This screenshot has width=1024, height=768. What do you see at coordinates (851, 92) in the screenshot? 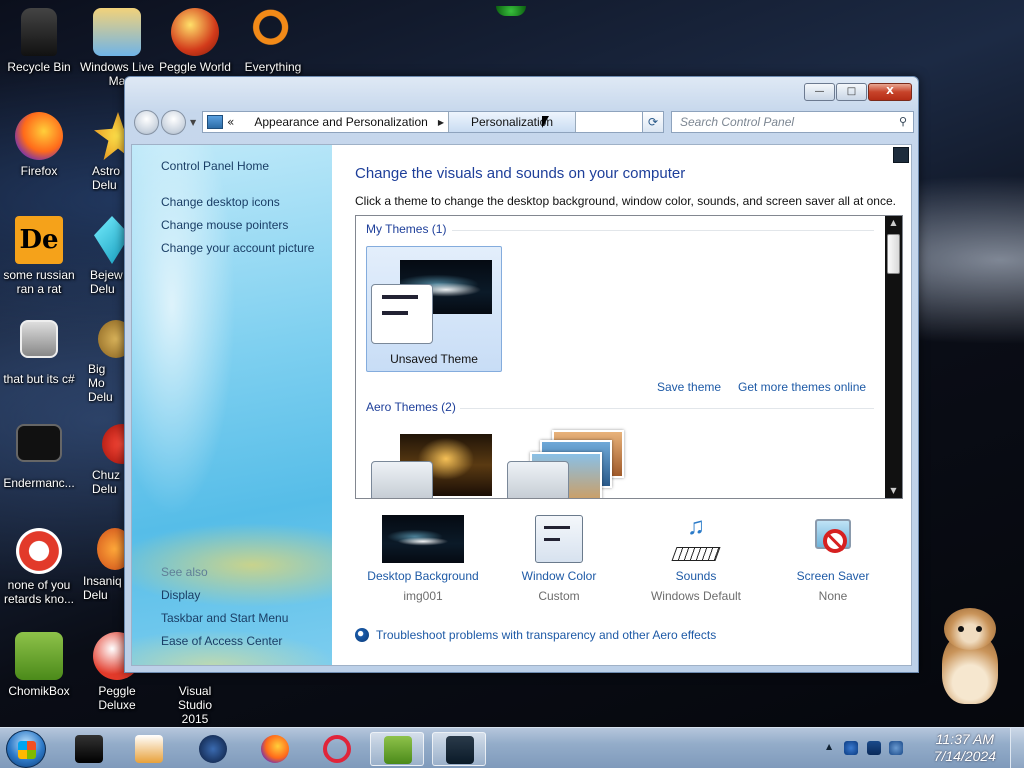
I see `maximize-button: □` at bounding box center [851, 92].